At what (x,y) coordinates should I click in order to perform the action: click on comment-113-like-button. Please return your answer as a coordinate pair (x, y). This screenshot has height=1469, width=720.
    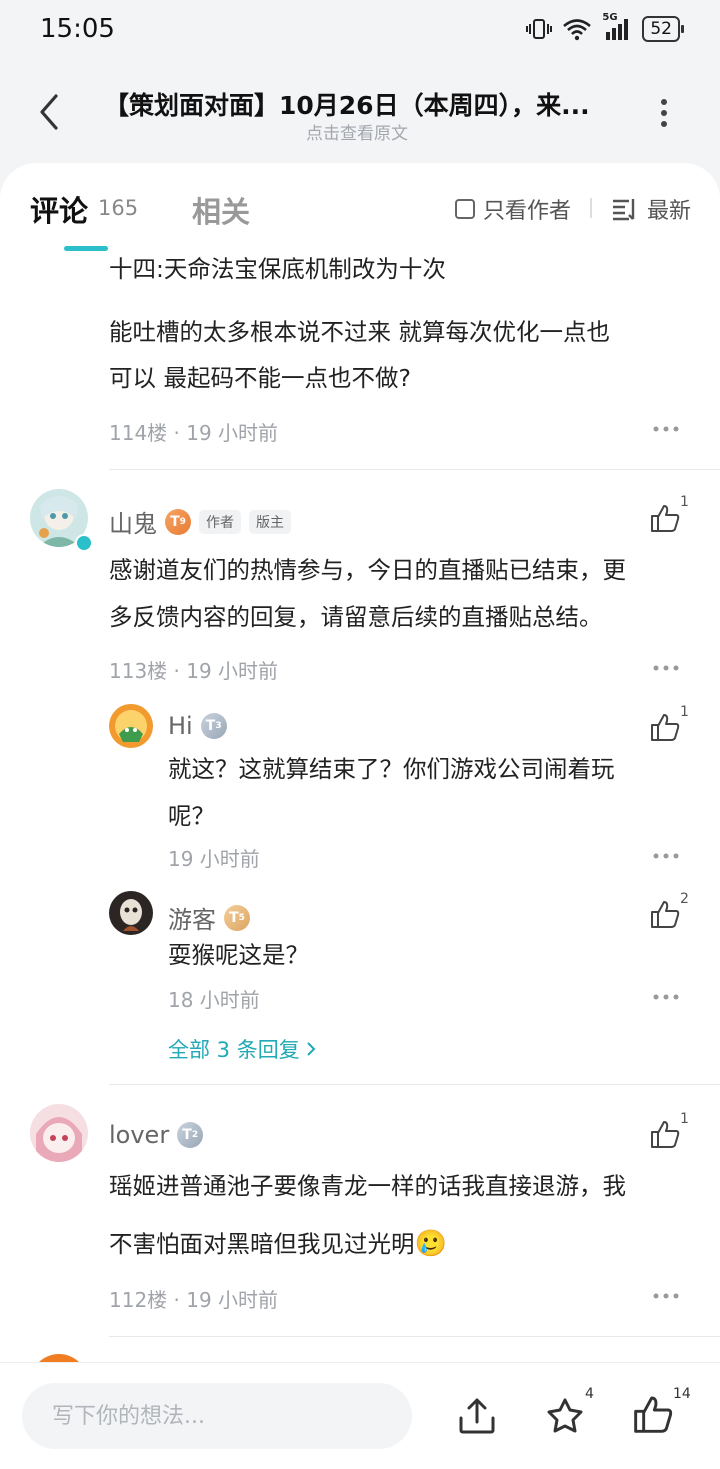
    Looking at the image, I should click on (665, 518).